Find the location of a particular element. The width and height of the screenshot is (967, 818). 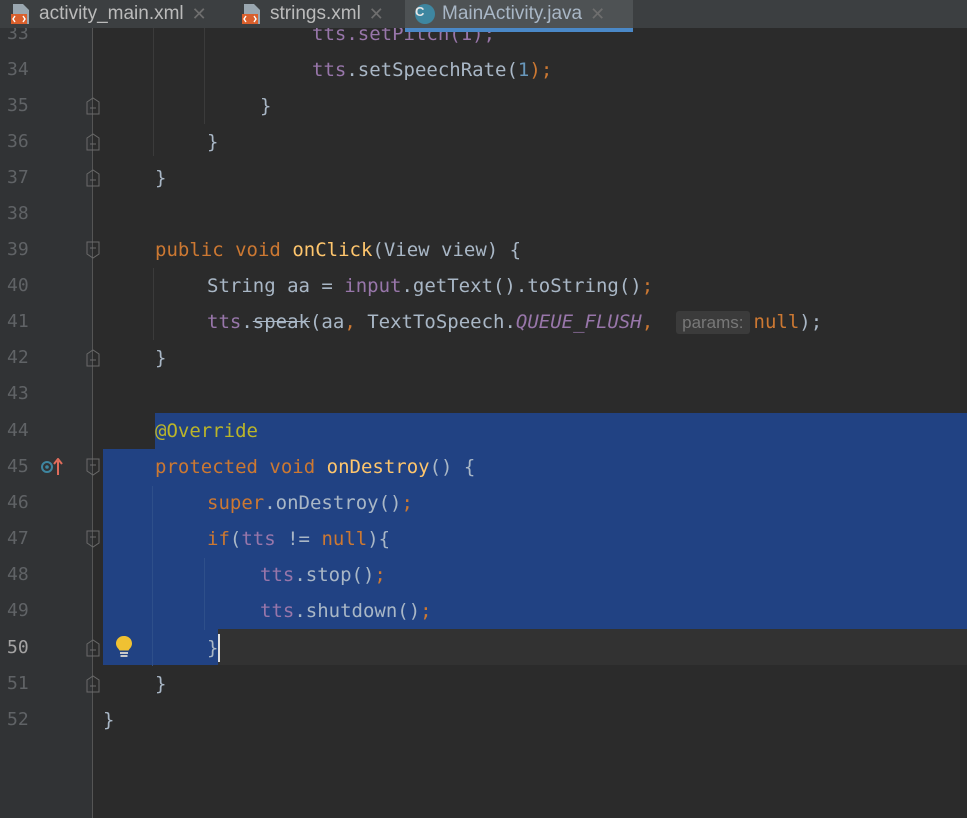

line-number: 43 is located at coordinates (18, 393).